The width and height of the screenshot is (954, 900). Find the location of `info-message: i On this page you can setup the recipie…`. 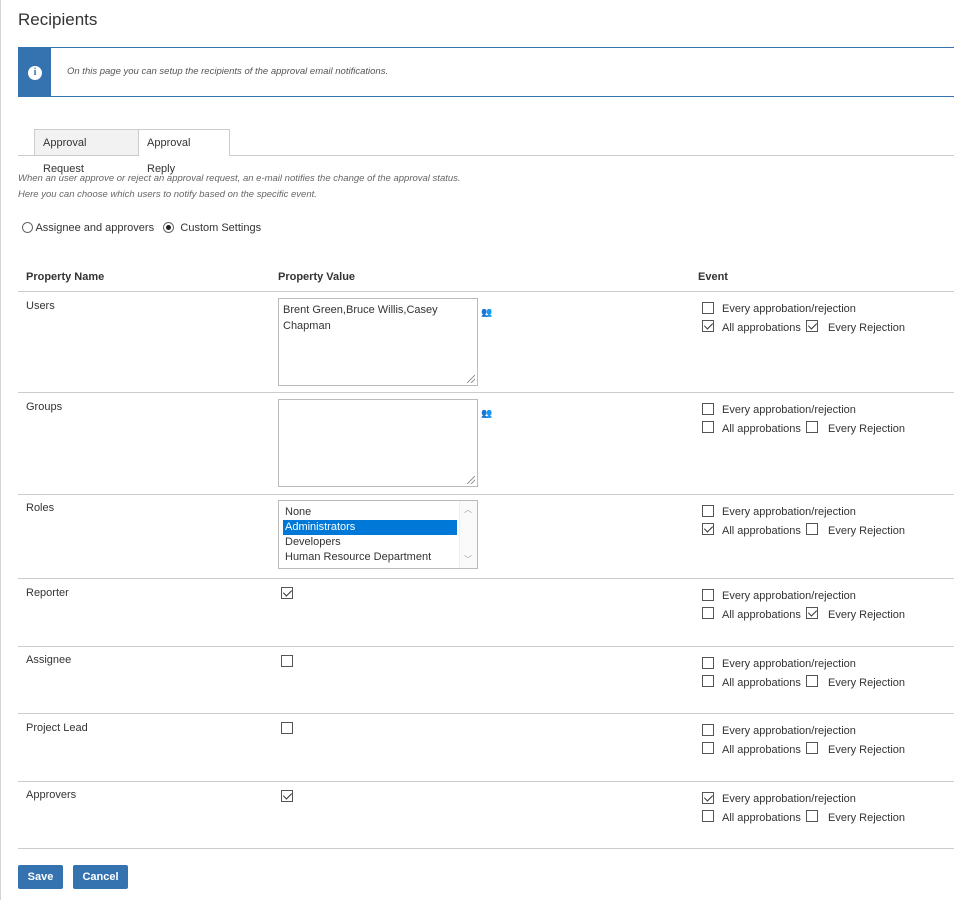

info-message: i On this page you can setup the recipie… is located at coordinates (486, 72).